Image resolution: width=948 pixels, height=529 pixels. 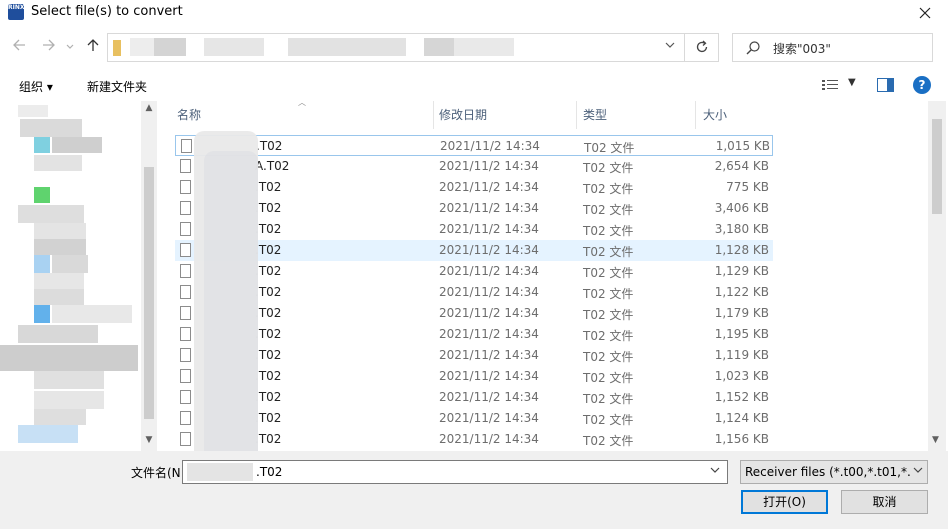 I want to click on table-row: .T02 2021/11/2 14:34 T02 文件 1,124 KB, so click(x=474, y=418).